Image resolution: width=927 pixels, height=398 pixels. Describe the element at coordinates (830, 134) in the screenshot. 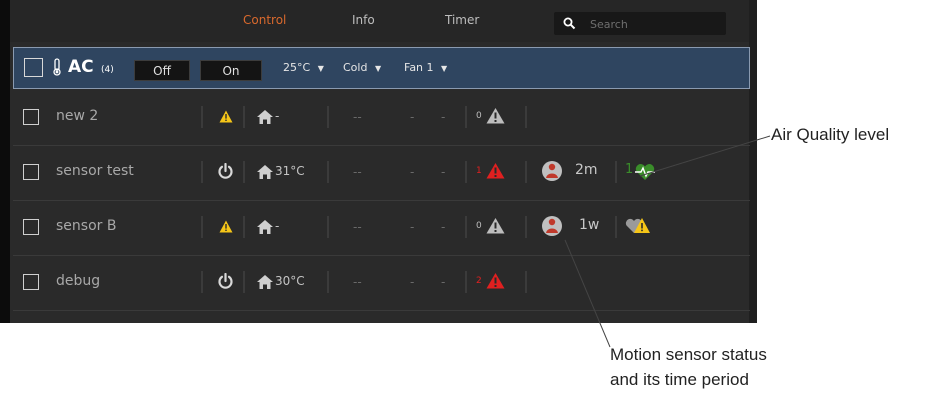

I see `air-quality-annotation: Air Quality level` at that location.